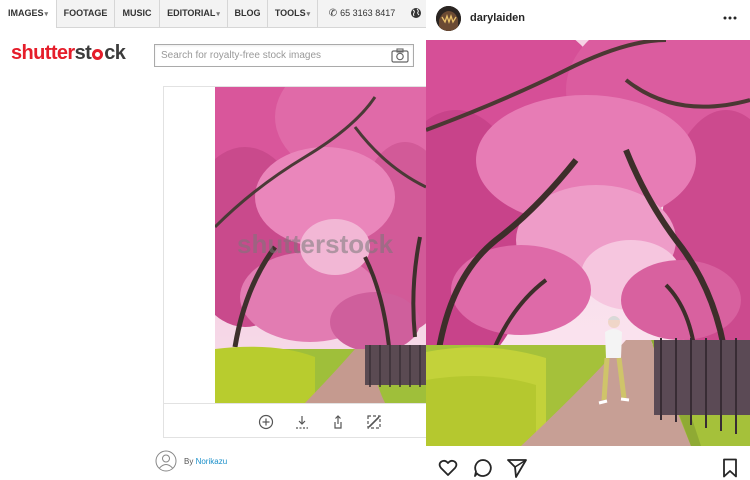 The width and height of the screenshot is (750, 480). I want to click on phone-number-label: 65 3163 8417, so click(368, 13).